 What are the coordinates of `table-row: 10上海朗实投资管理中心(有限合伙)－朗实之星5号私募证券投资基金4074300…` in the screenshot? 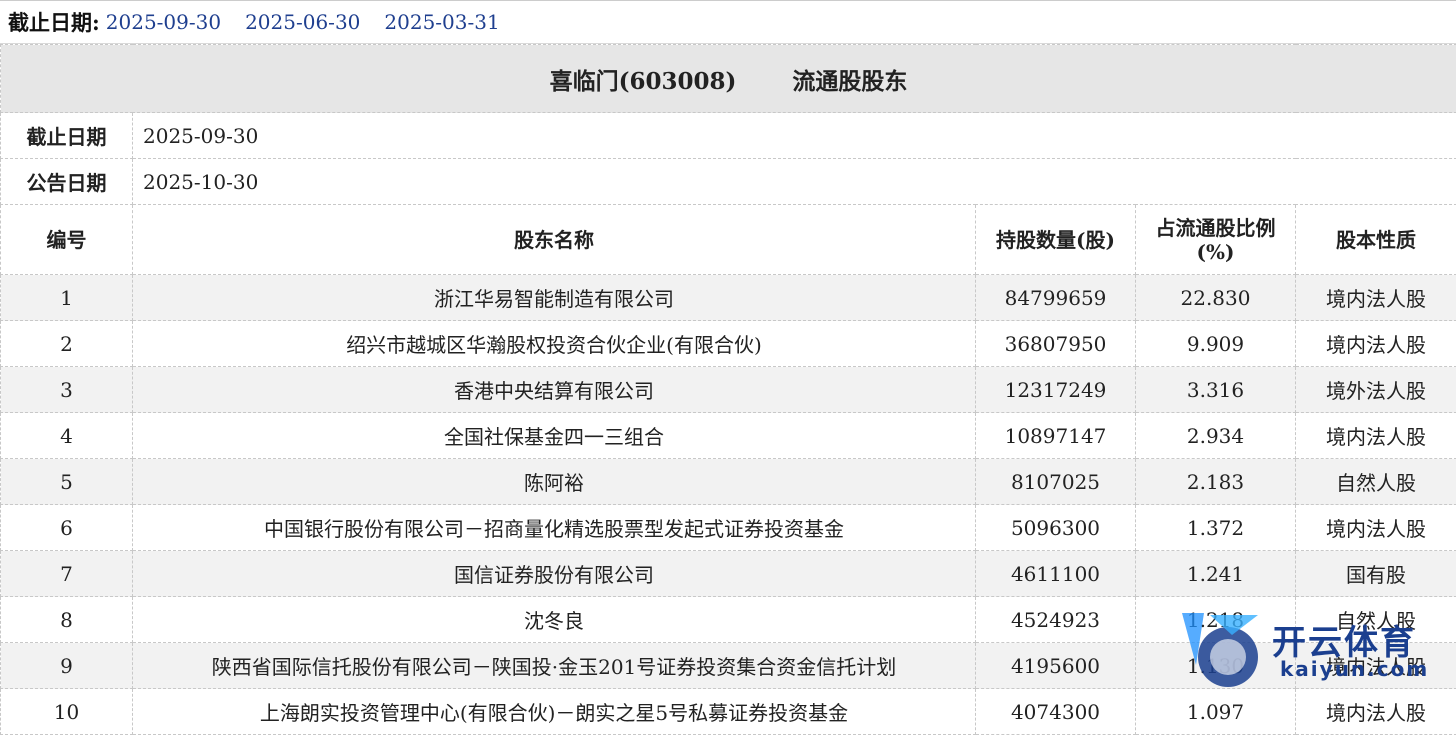 It's located at (728, 712).